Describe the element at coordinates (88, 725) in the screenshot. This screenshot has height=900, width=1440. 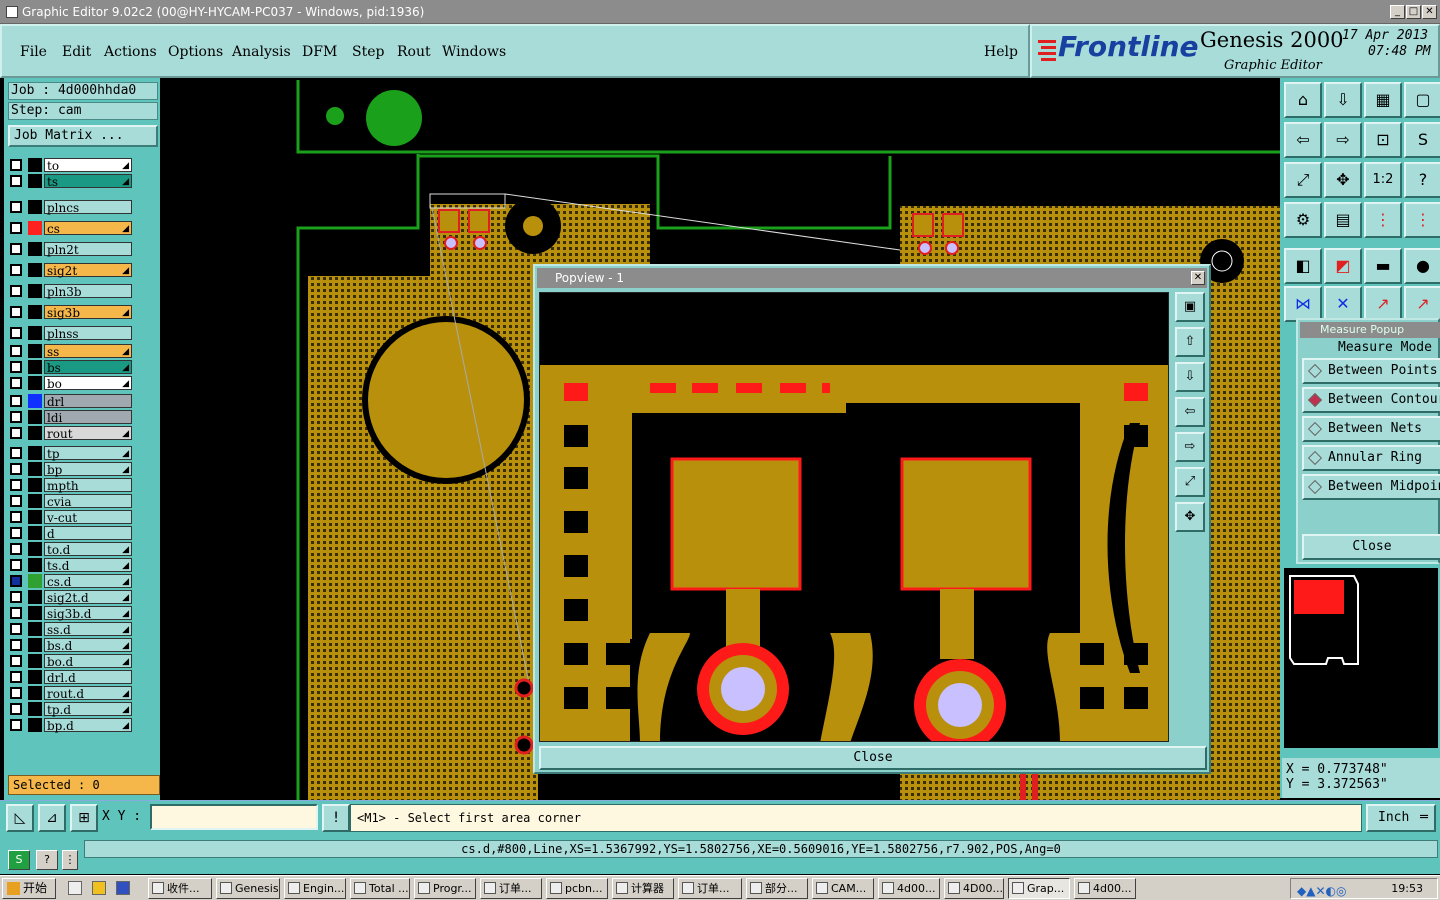
I see `layer-name: bp.d ◢` at that location.